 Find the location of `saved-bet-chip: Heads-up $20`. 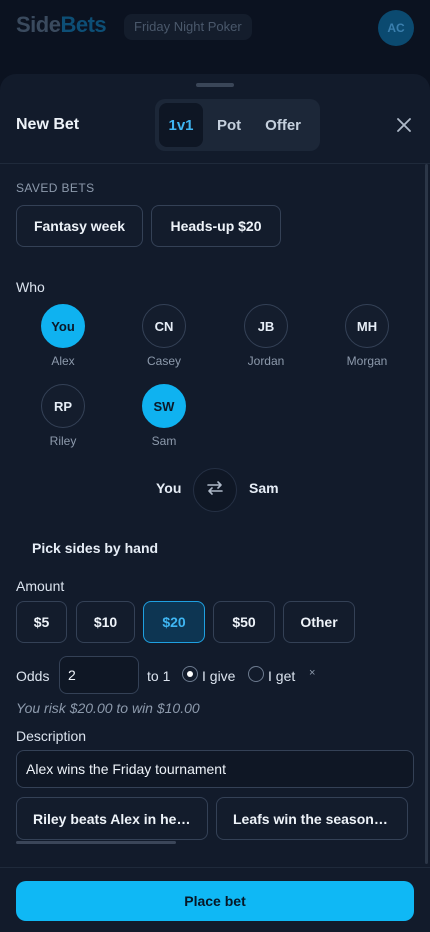

saved-bet-chip: Heads-up $20 is located at coordinates (216, 226).